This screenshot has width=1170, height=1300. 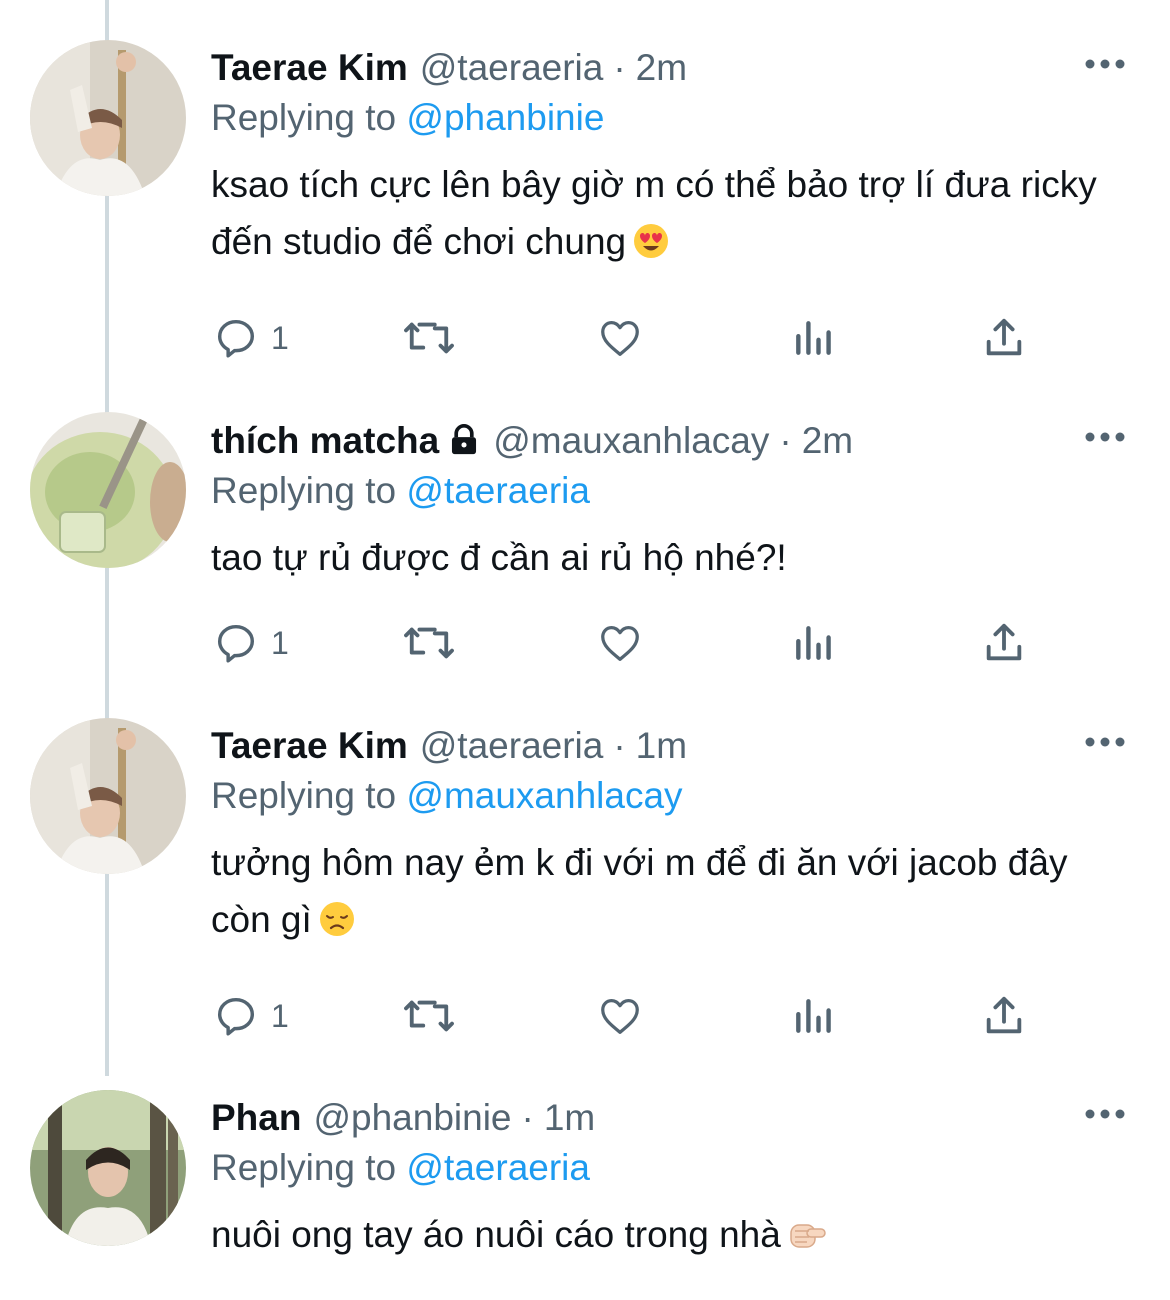 What do you see at coordinates (464, 445) in the screenshot?
I see `lock-icon` at bounding box center [464, 445].